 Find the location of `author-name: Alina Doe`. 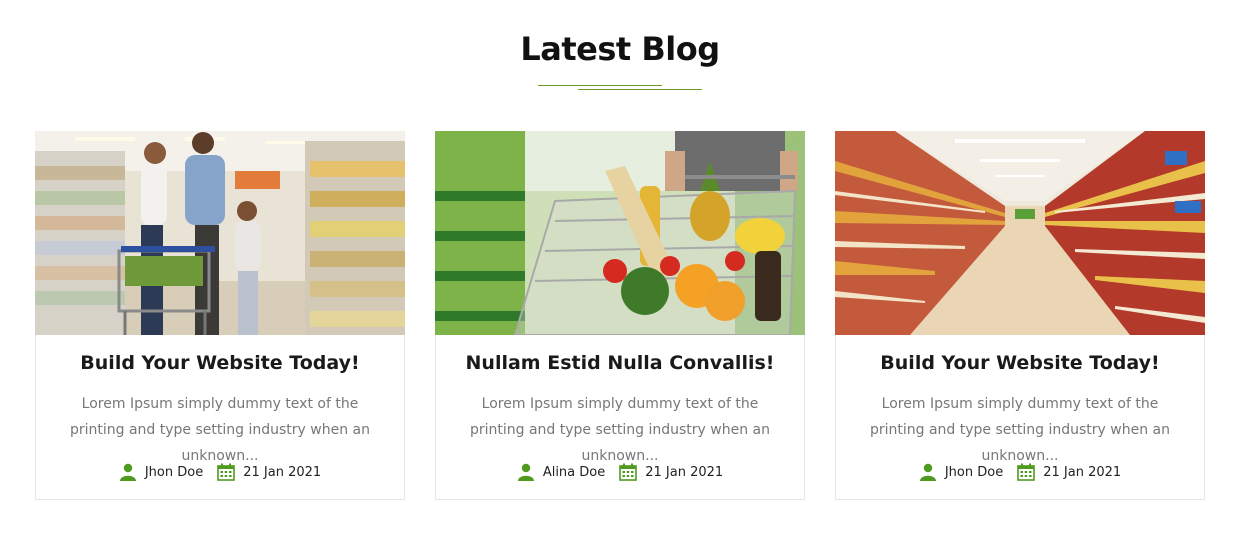

author-name: Alina Doe is located at coordinates (574, 472).